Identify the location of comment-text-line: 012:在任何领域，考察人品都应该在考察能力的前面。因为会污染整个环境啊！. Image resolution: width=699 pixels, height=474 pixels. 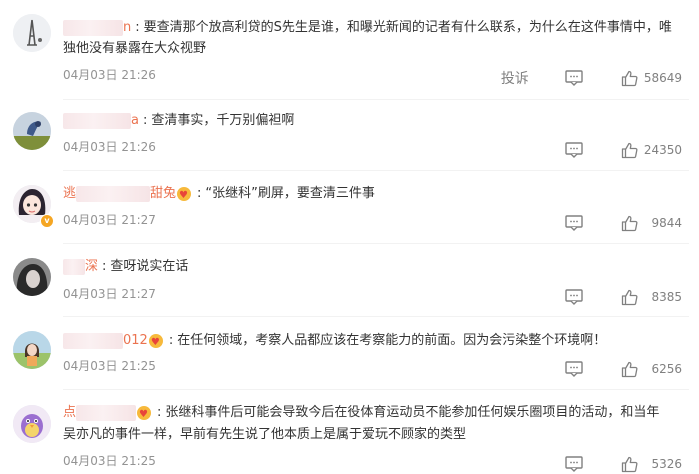
(335, 342).